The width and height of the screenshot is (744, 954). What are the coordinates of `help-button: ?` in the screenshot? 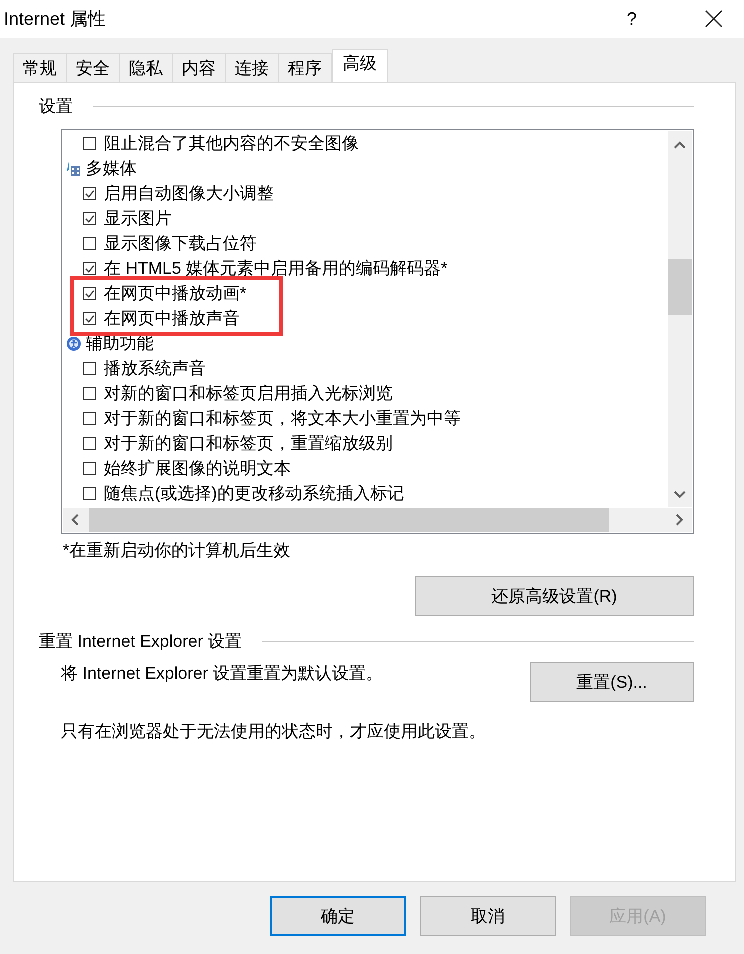 It's located at (632, 19).